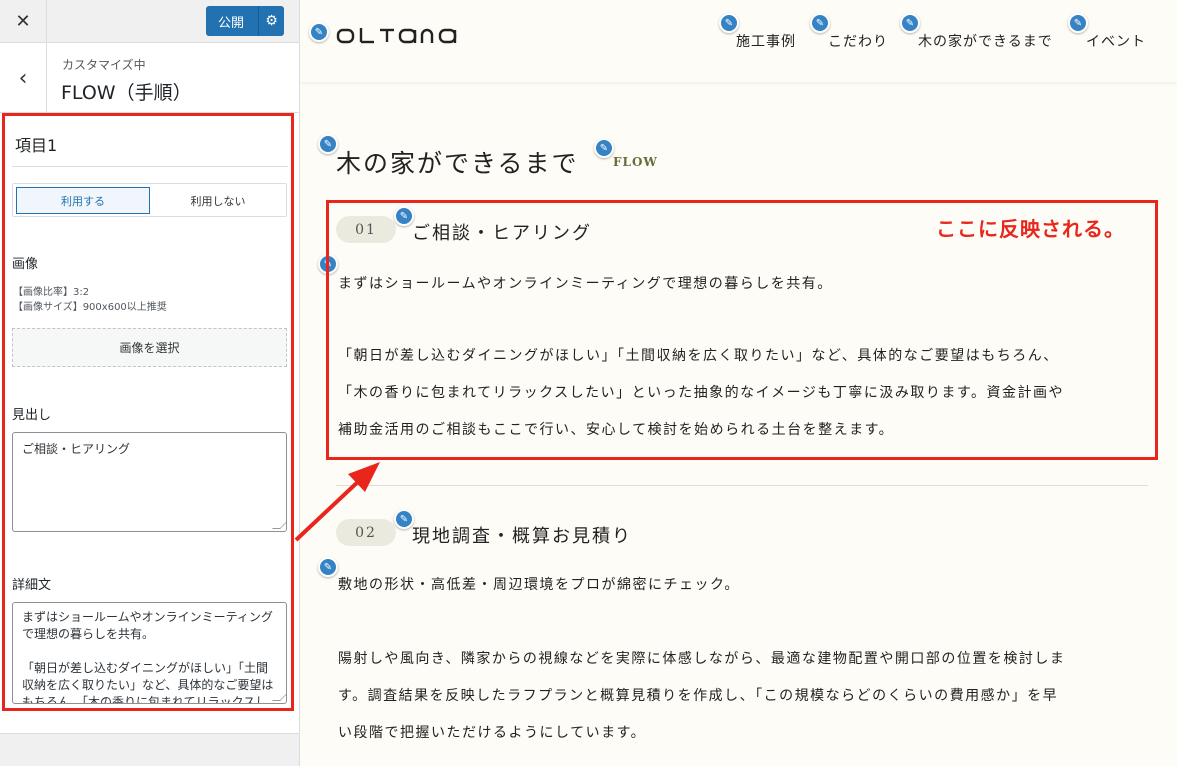 The width and height of the screenshot is (1177, 766). Describe the element at coordinates (1116, 41) in the screenshot. I see `nav-item-event: イベント` at that location.